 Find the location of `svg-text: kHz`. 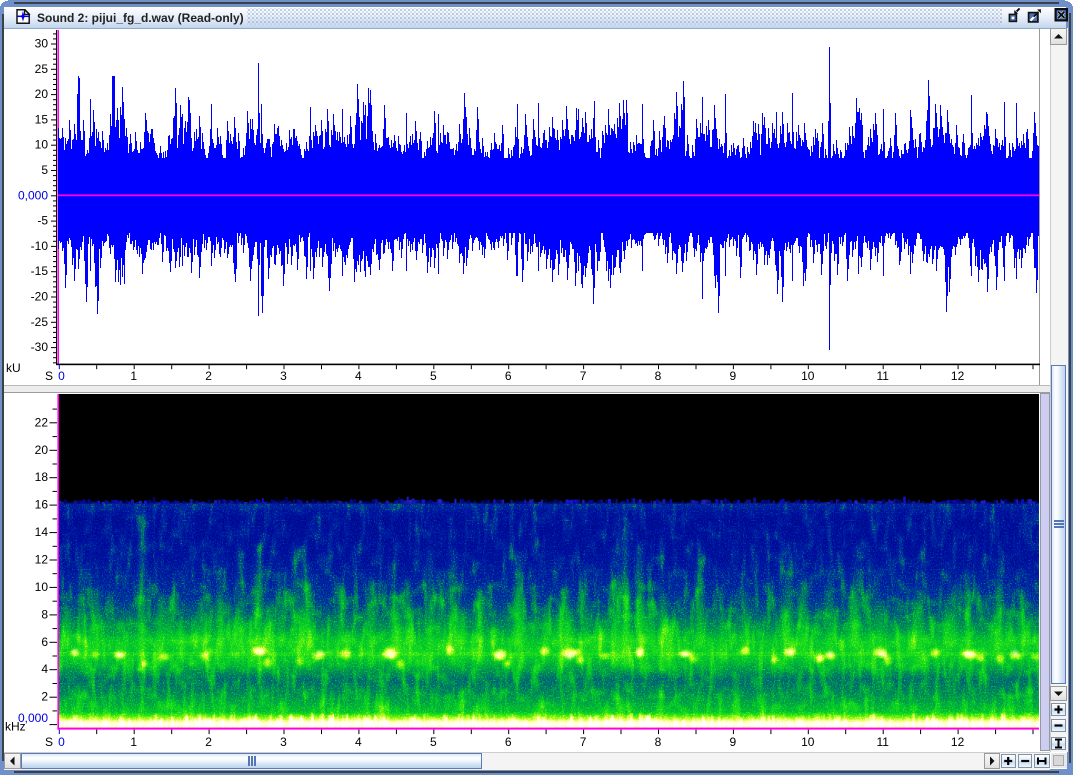

svg-text: kHz is located at coordinates (15, 727).